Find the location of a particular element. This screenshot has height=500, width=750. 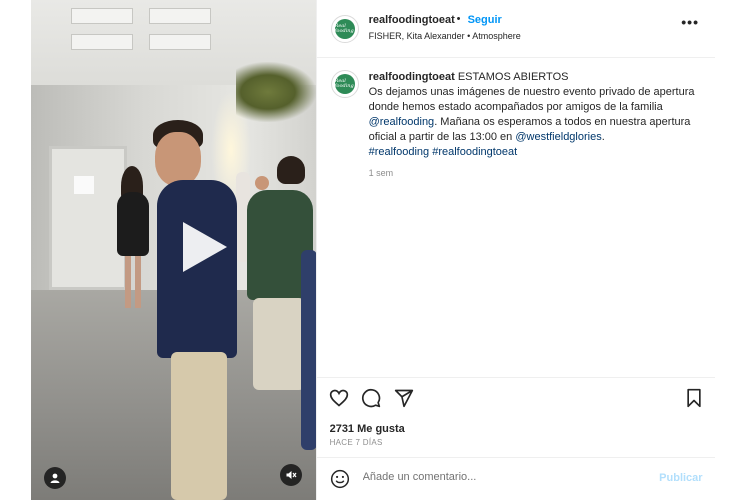

video-door-sign is located at coordinates (84, 185).